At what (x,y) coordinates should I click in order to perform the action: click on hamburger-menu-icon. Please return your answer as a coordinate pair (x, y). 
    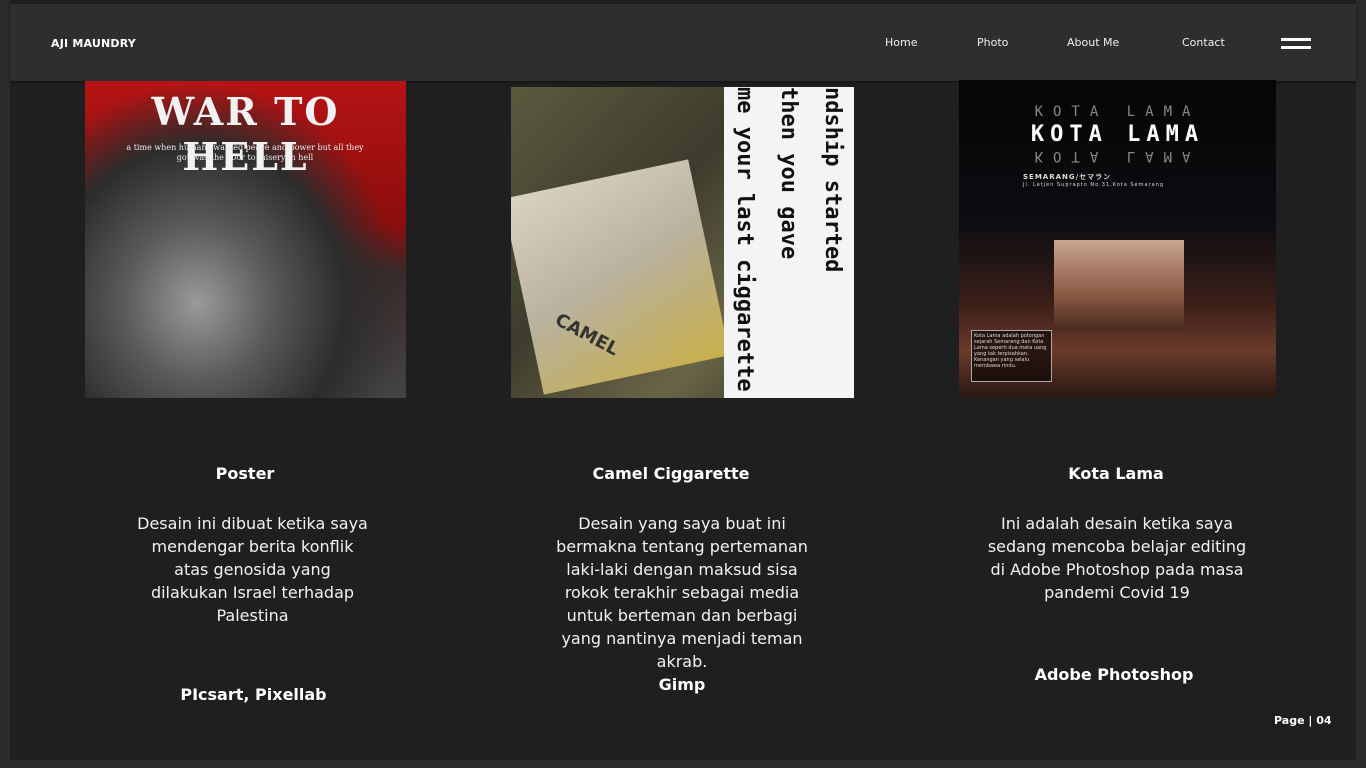
    Looking at the image, I should click on (1296, 44).